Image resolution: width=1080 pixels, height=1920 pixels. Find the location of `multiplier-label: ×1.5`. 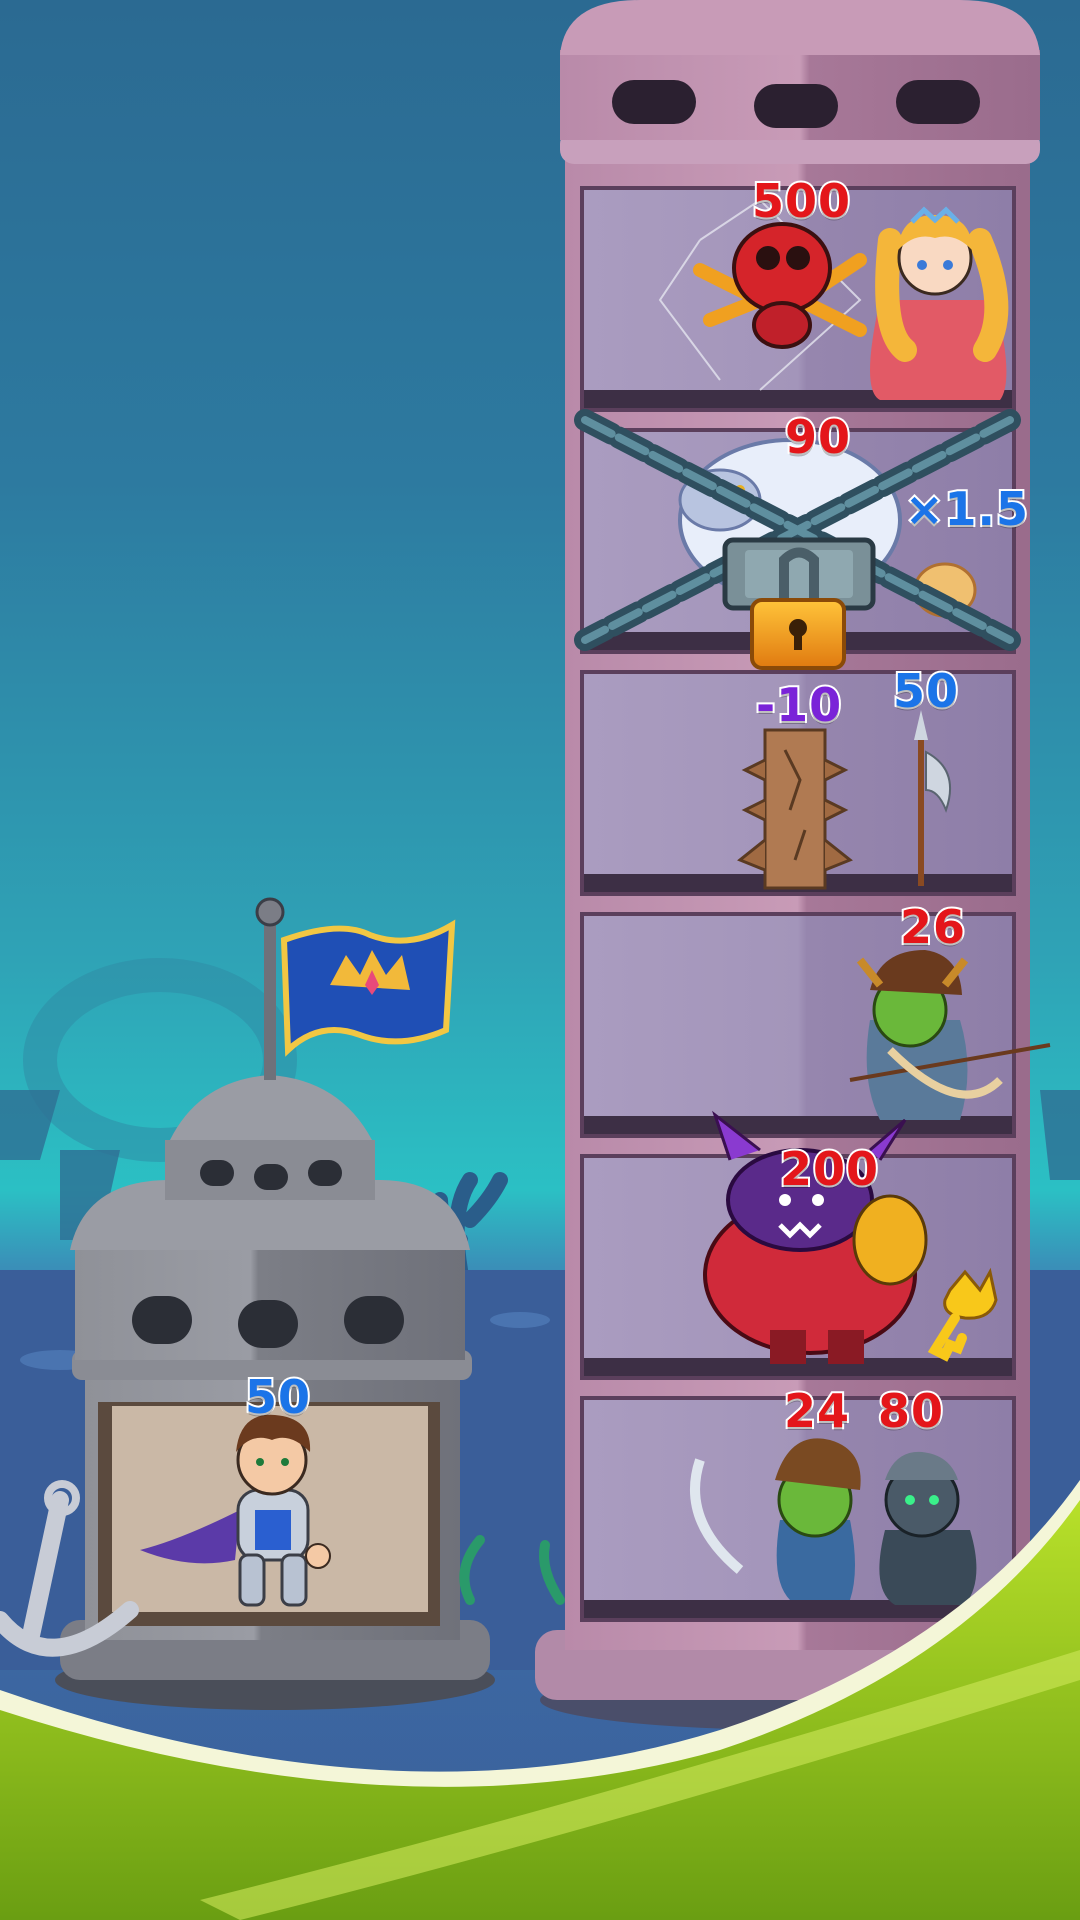

multiplier-label: ×1.5 is located at coordinates (966, 509).